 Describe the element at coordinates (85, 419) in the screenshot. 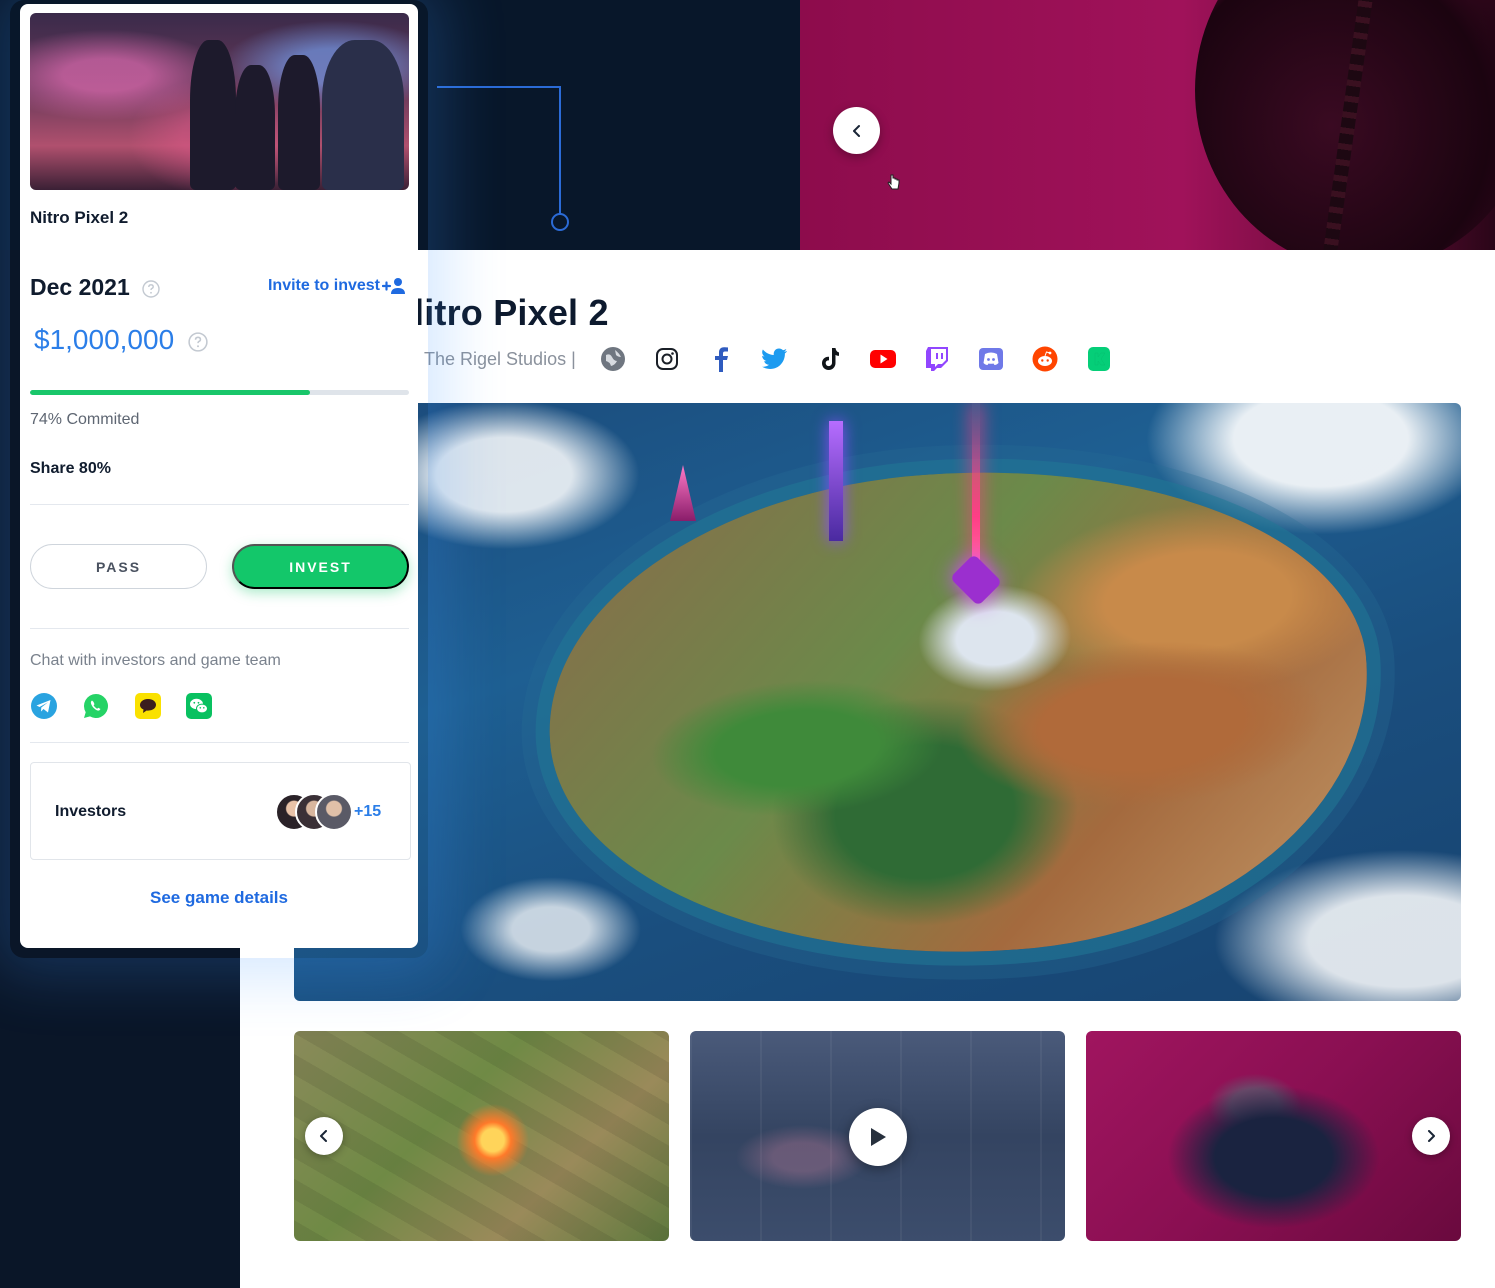

I see `commited-label: 74% Commited` at that location.